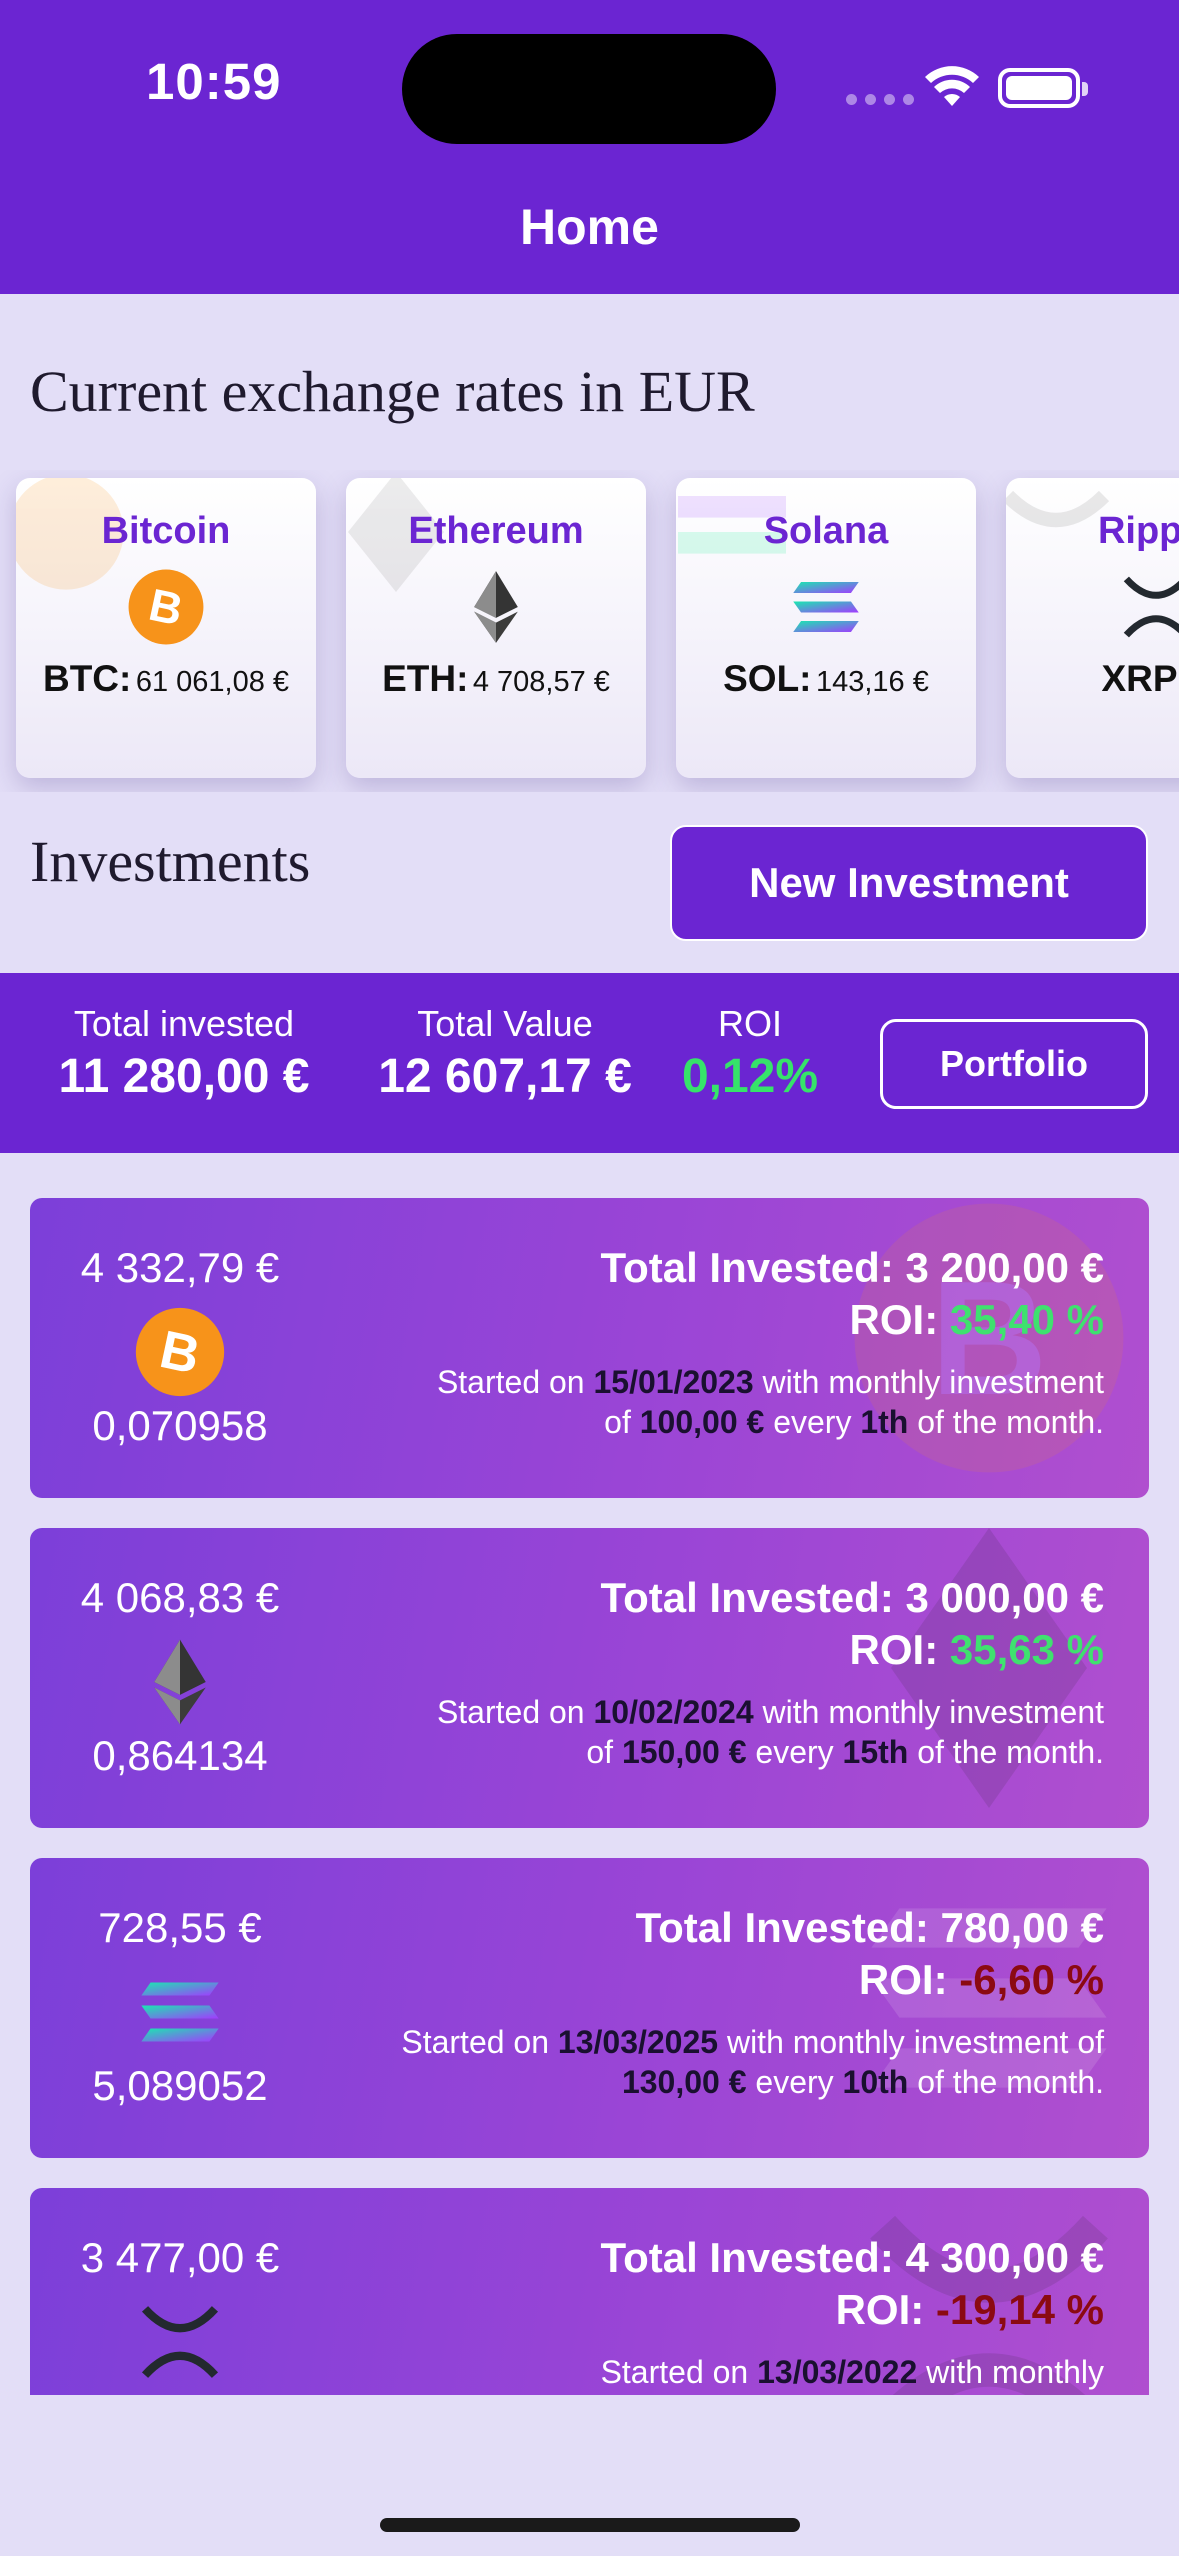  What do you see at coordinates (826, 678) in the screenshot?
I see `rate-card-price: SOL: 143,16 €` at bounding box center [826, 678].